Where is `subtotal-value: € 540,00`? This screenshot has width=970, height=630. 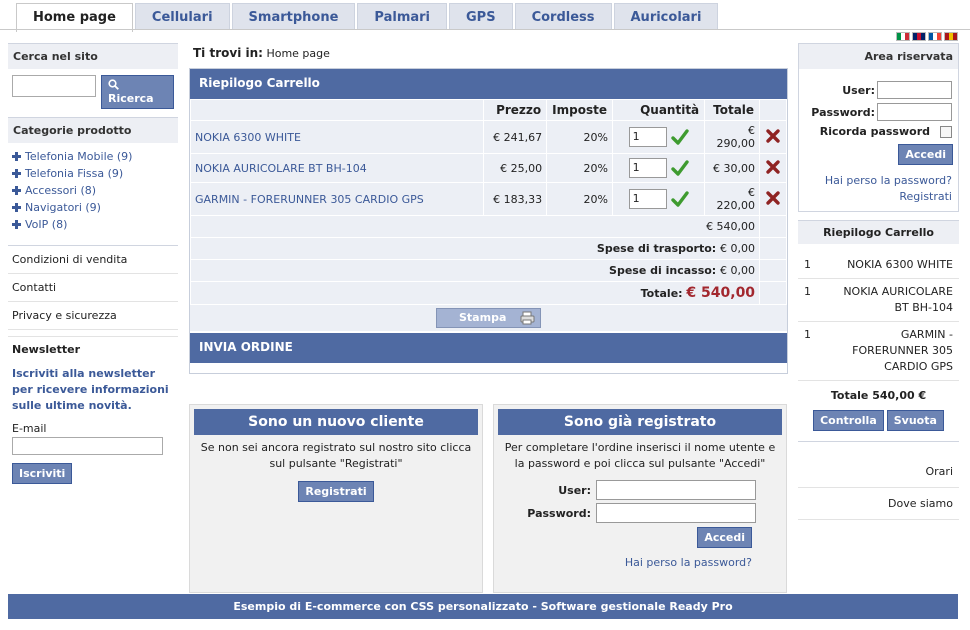 subtotal-value: € 540,00 is located at coordinates (475, 226).